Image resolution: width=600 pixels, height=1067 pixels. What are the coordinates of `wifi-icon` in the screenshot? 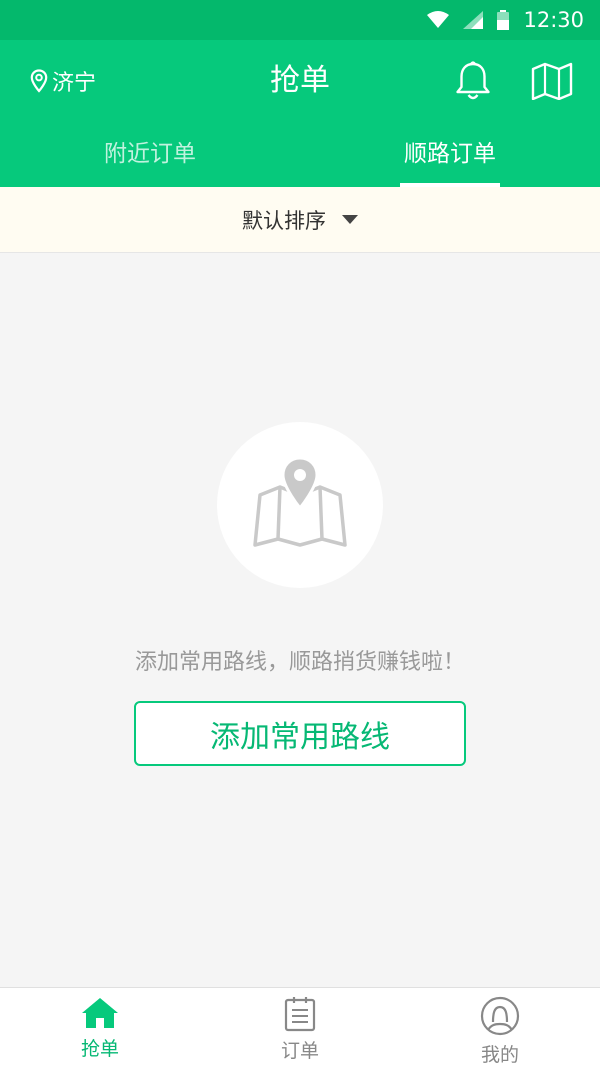 It's located at (438, 20).